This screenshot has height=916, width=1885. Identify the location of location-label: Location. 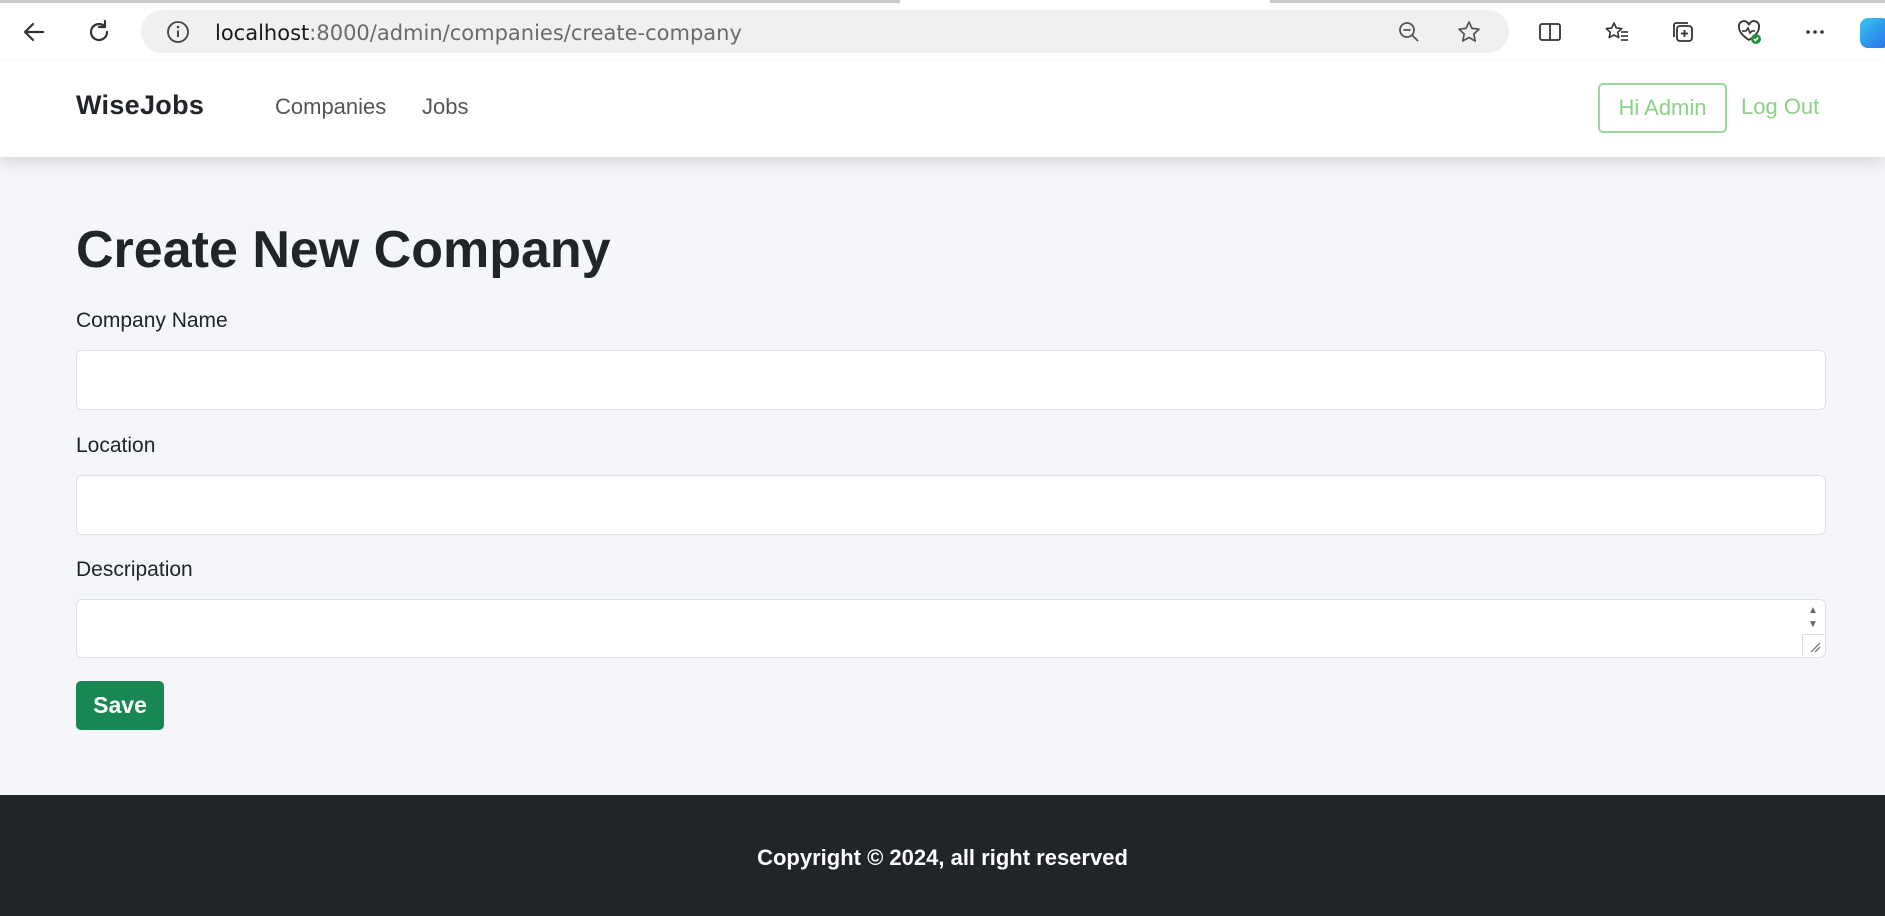
(116, 445).